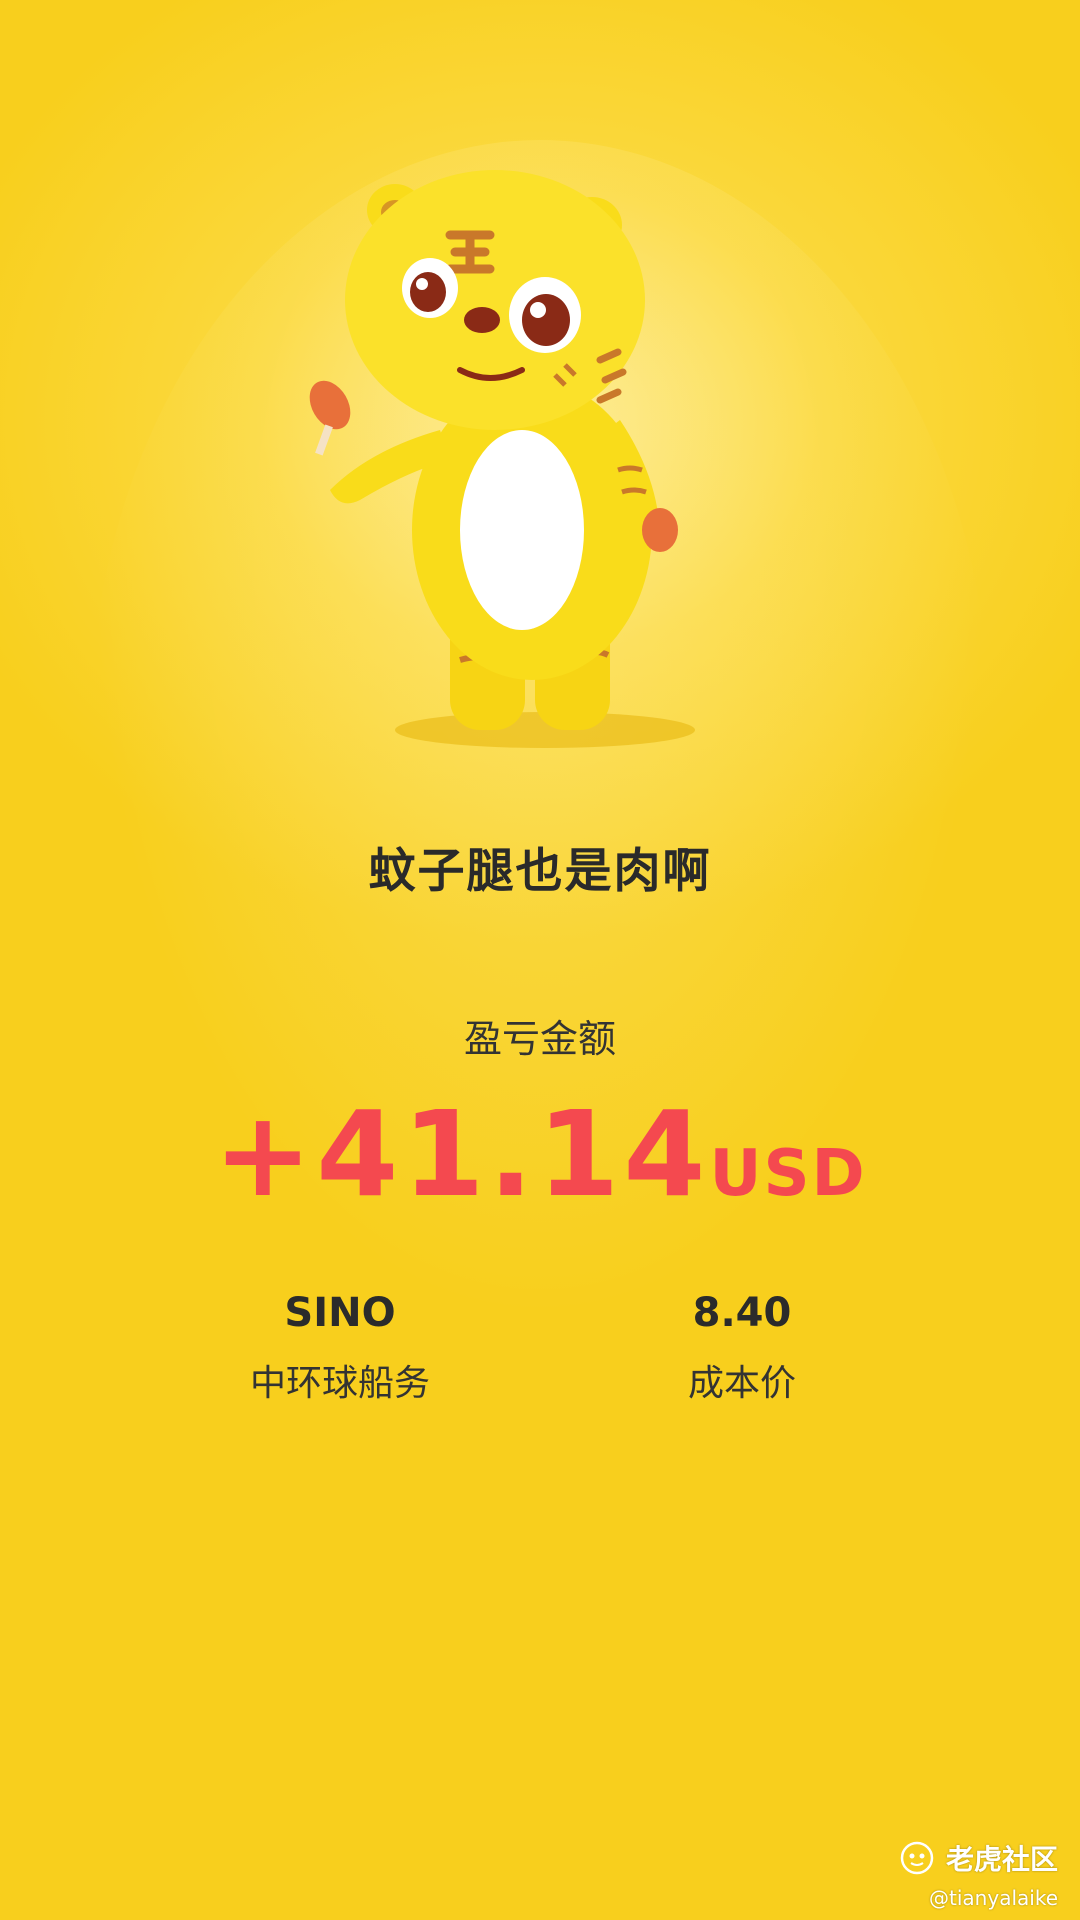 Image resolution: width=1080 pixels, height=1920 pixels. I want to click on watermark-handle: @tianyalaike, so click(993, 1898).